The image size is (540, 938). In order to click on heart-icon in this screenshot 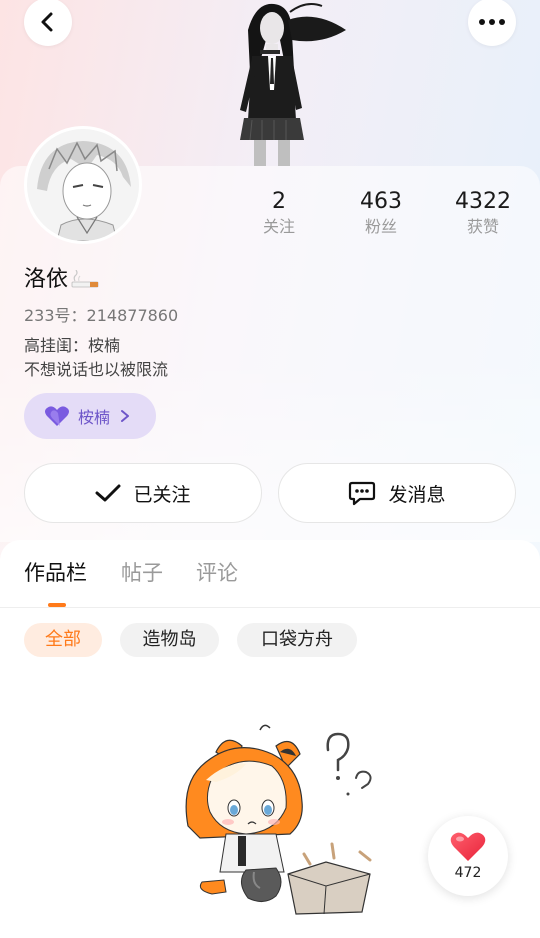, I will do `click(468, 846)`.